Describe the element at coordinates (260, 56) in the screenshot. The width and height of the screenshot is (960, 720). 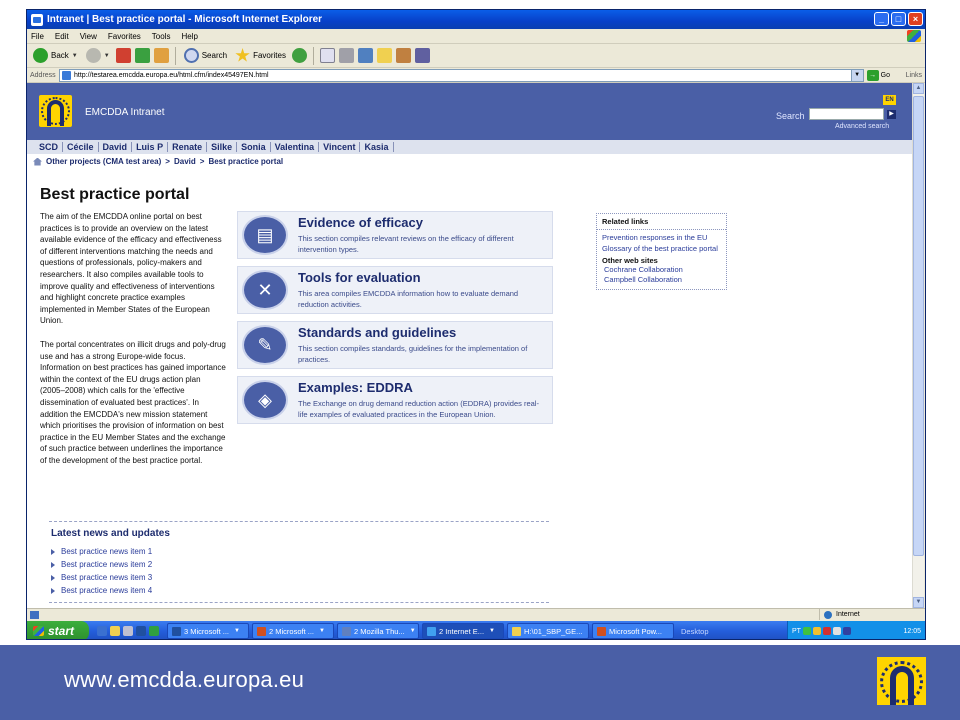
I see `favorites-button: Favorites` at that location.